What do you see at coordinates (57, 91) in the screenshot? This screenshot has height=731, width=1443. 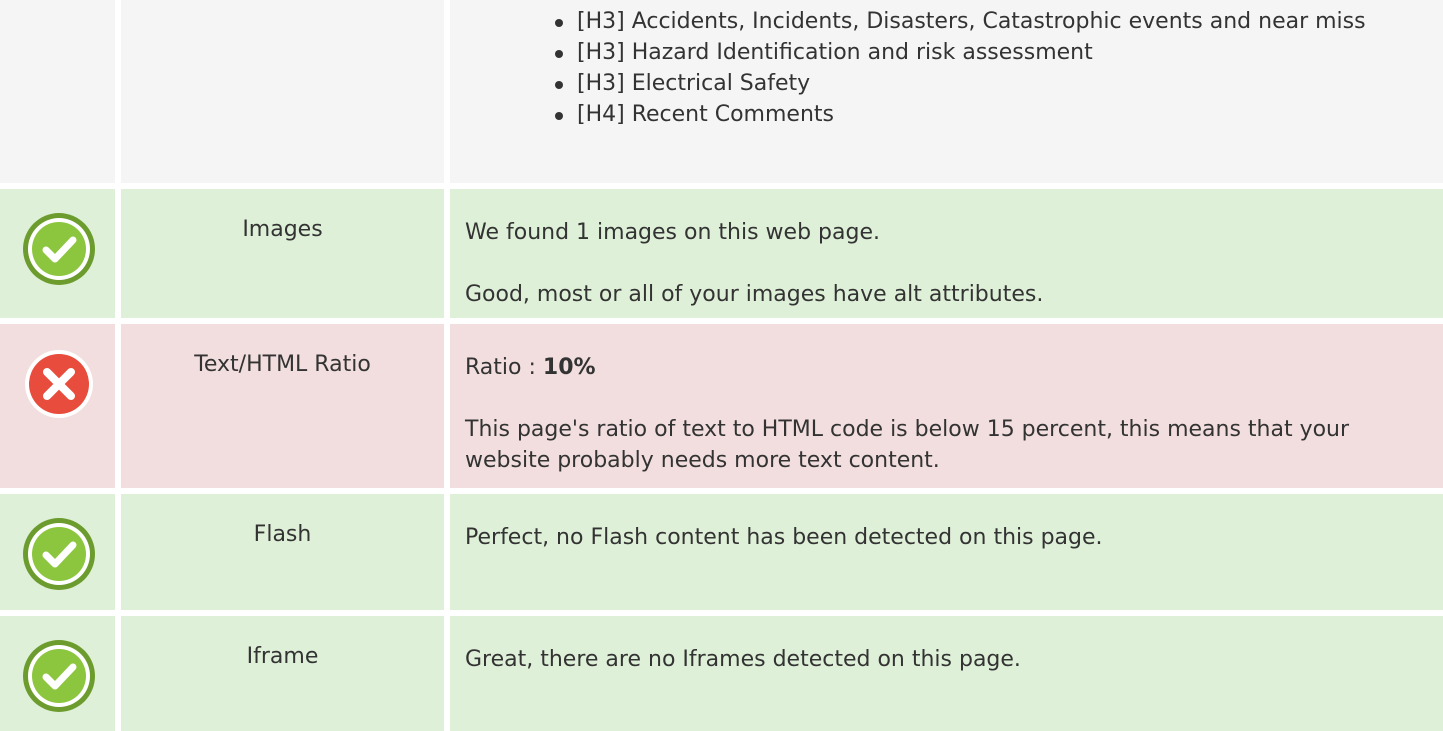 I see `headings-icon-cell` at bounding box center [57, 91].